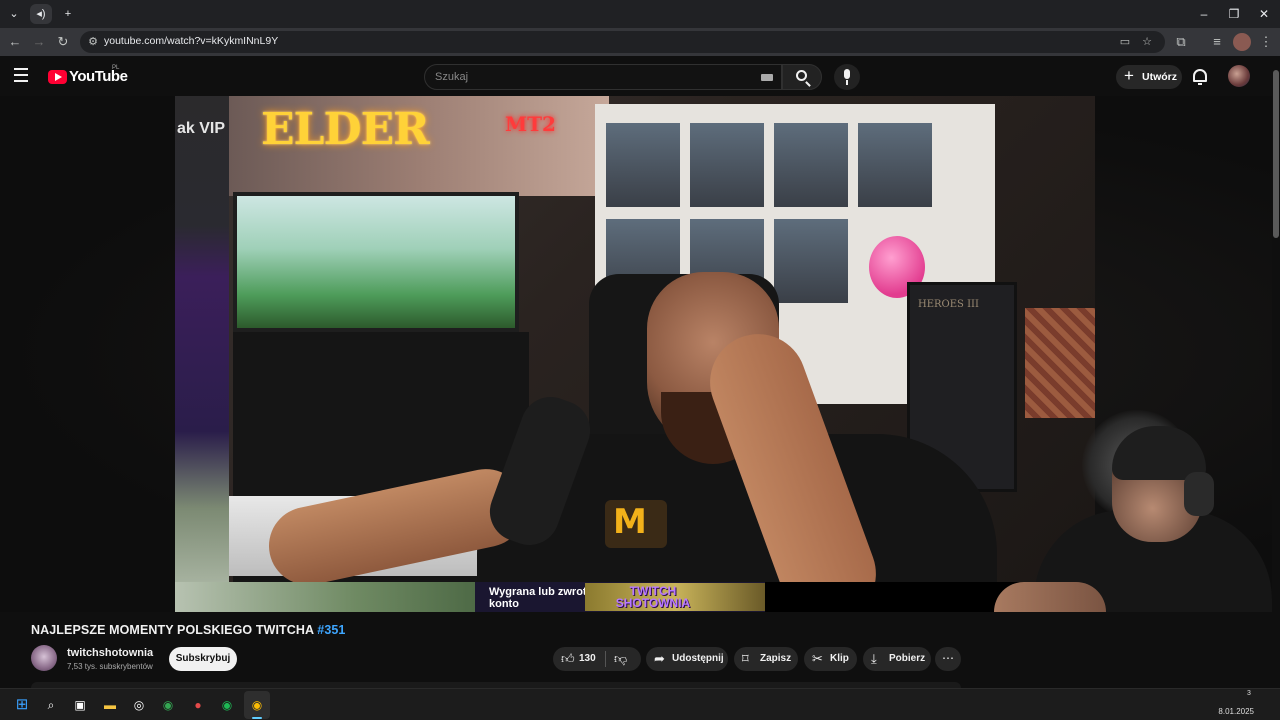  Describe the element at coordinates (745, 658) in the screenshot. I see `bookmark-icon: ⌑` at that location.